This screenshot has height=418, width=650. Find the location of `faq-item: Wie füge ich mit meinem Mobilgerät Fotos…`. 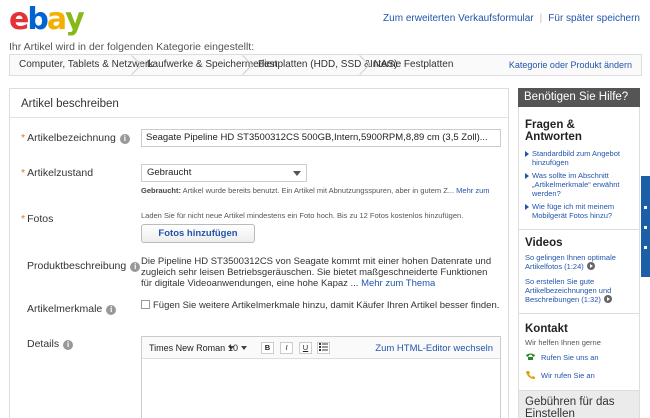

faq-item: Wie füge ich mit meinem Mobilgerät Fotos… is located at coordinates (579, 211).